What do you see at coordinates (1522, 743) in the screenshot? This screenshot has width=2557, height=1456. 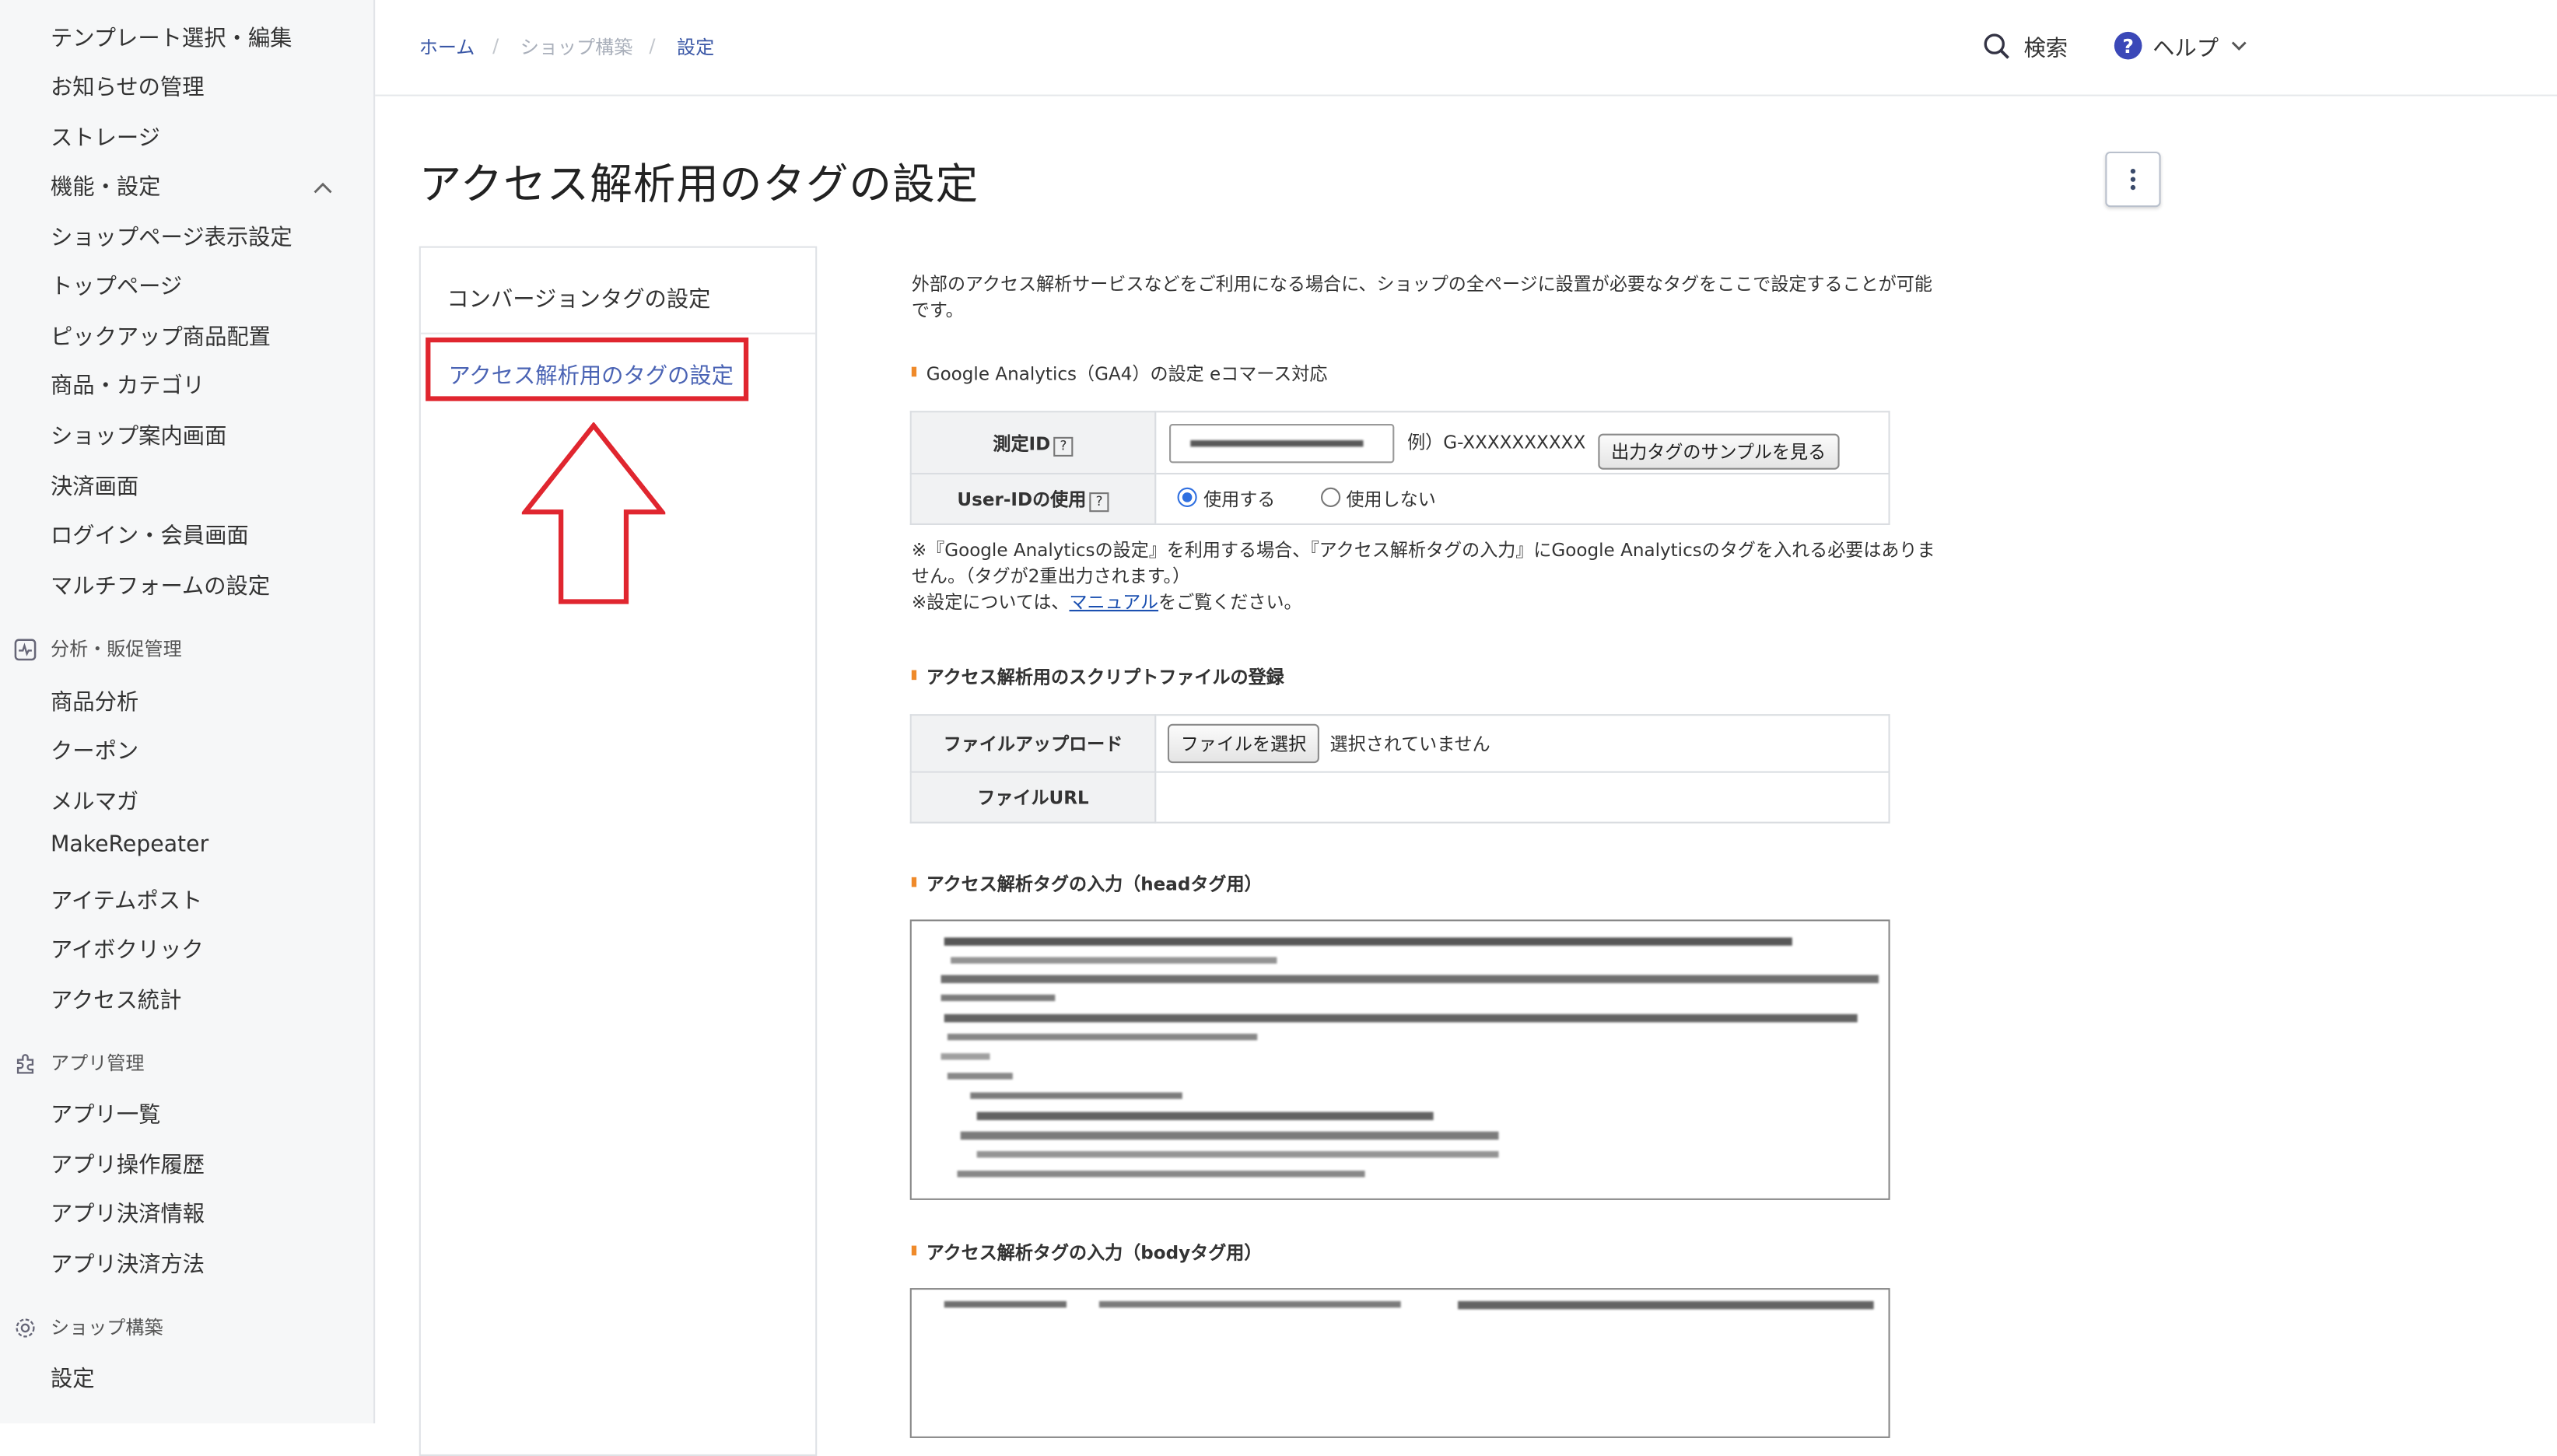 I see `file-upload-cell: ファイルを選択 選択されていません` at bounding box center [1522, 743].